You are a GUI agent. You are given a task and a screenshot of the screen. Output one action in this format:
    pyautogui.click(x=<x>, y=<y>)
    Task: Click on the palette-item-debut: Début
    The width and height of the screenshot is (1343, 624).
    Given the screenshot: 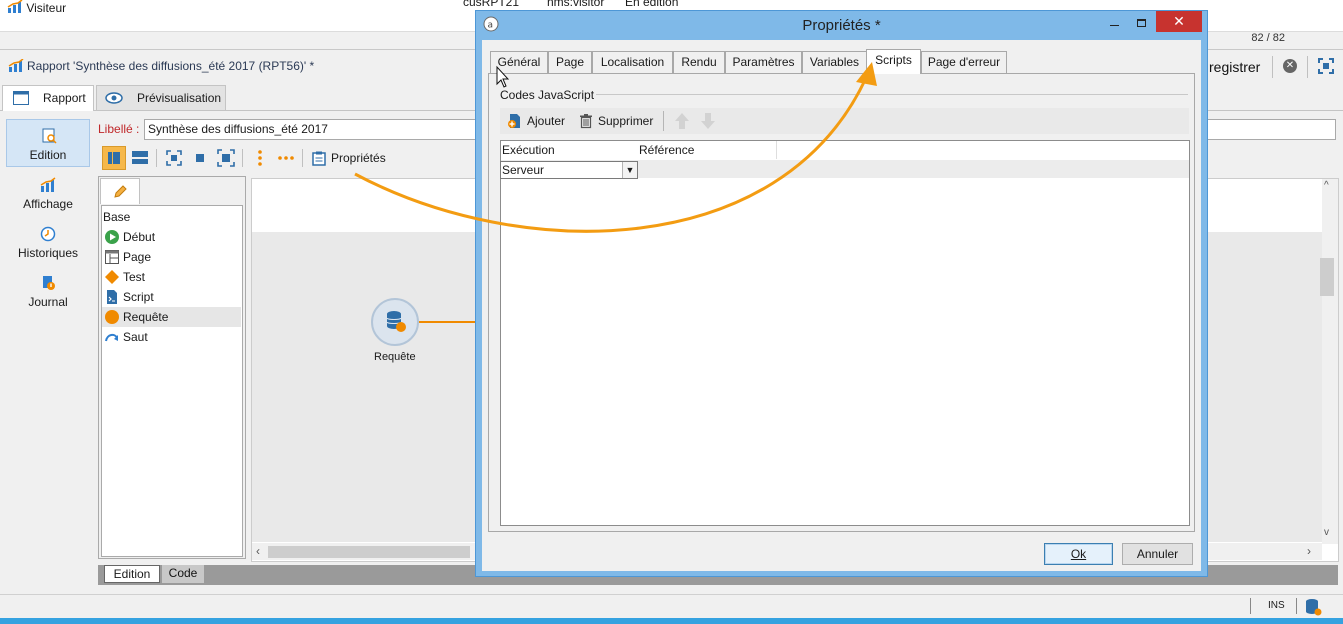 What is the action you would take?
    pyautogui.click(x=171, y=237)
    